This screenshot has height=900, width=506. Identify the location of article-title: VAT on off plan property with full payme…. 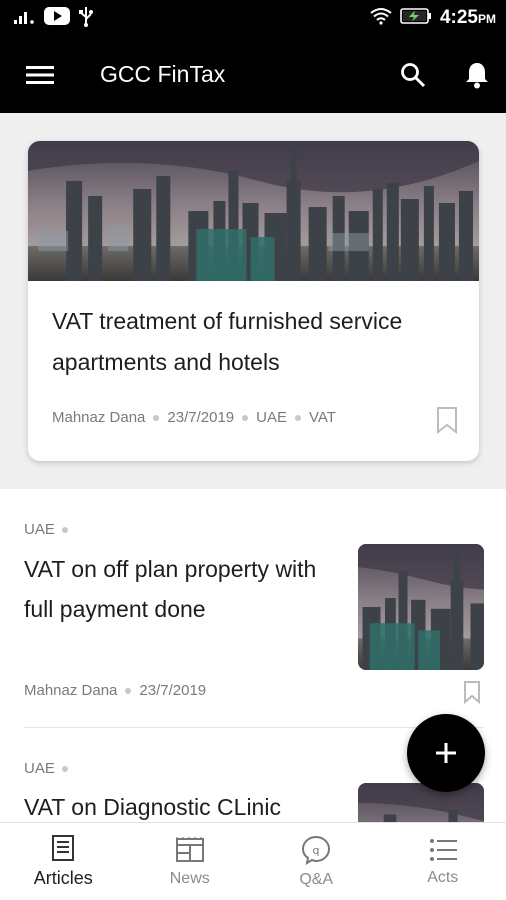
(170, 589).